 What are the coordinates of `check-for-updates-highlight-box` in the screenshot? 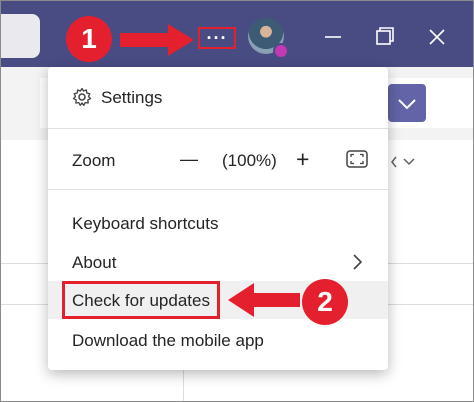 It's located at (141, 300).